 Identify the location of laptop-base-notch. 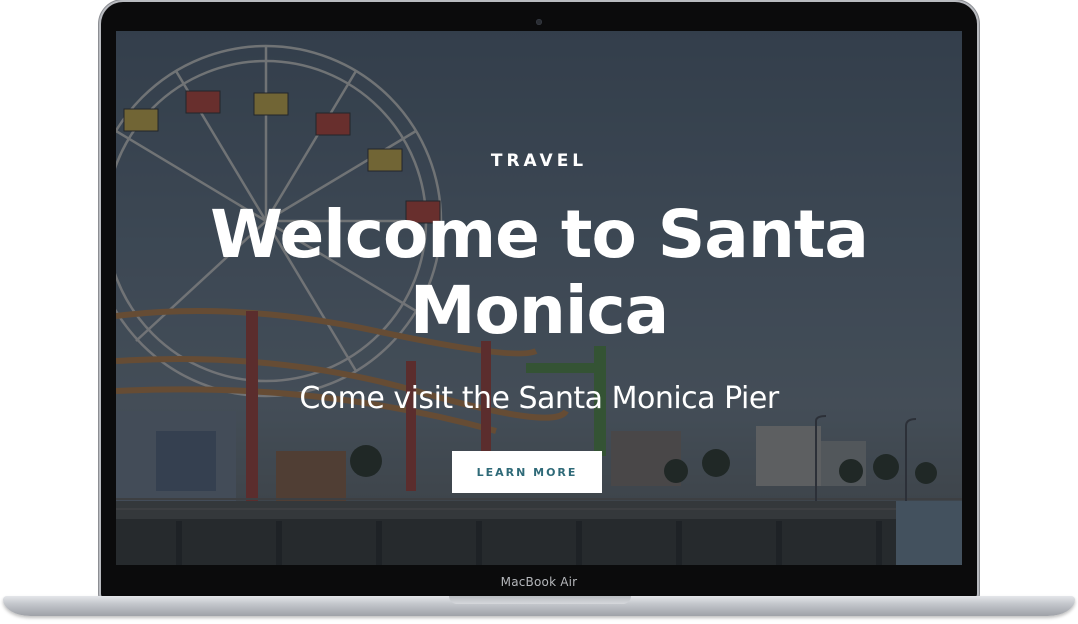
(540, 600).